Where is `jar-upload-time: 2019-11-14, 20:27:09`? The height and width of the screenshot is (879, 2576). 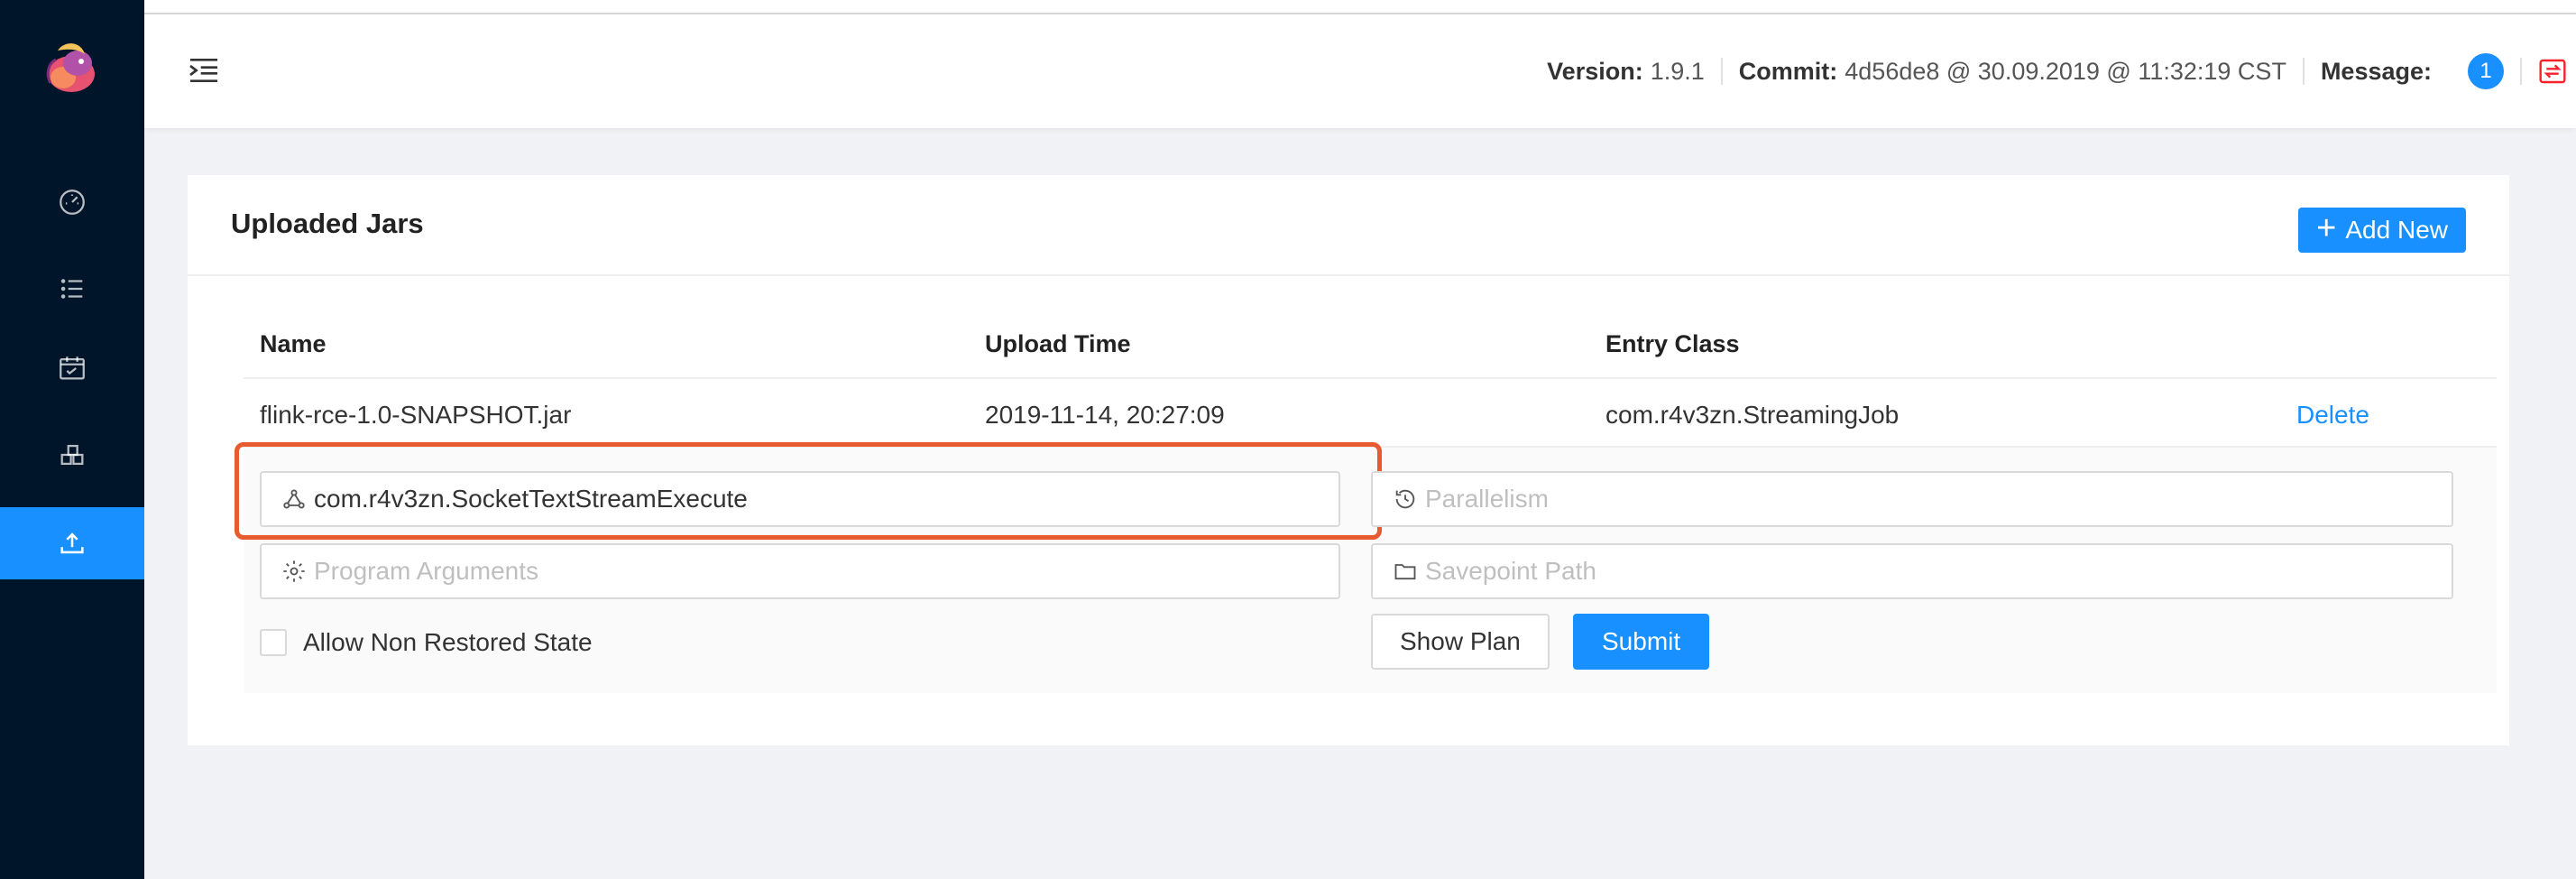 jar-upload-time: 2019-11-14, 20:27:09 is located at coordinates (1105, 415).